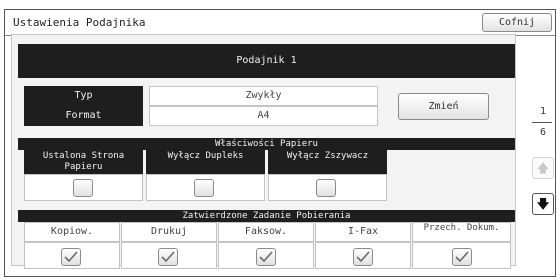 The image size is (560, 280). I want to click on arrow-down-icon: 🡇, so click(543, 204).